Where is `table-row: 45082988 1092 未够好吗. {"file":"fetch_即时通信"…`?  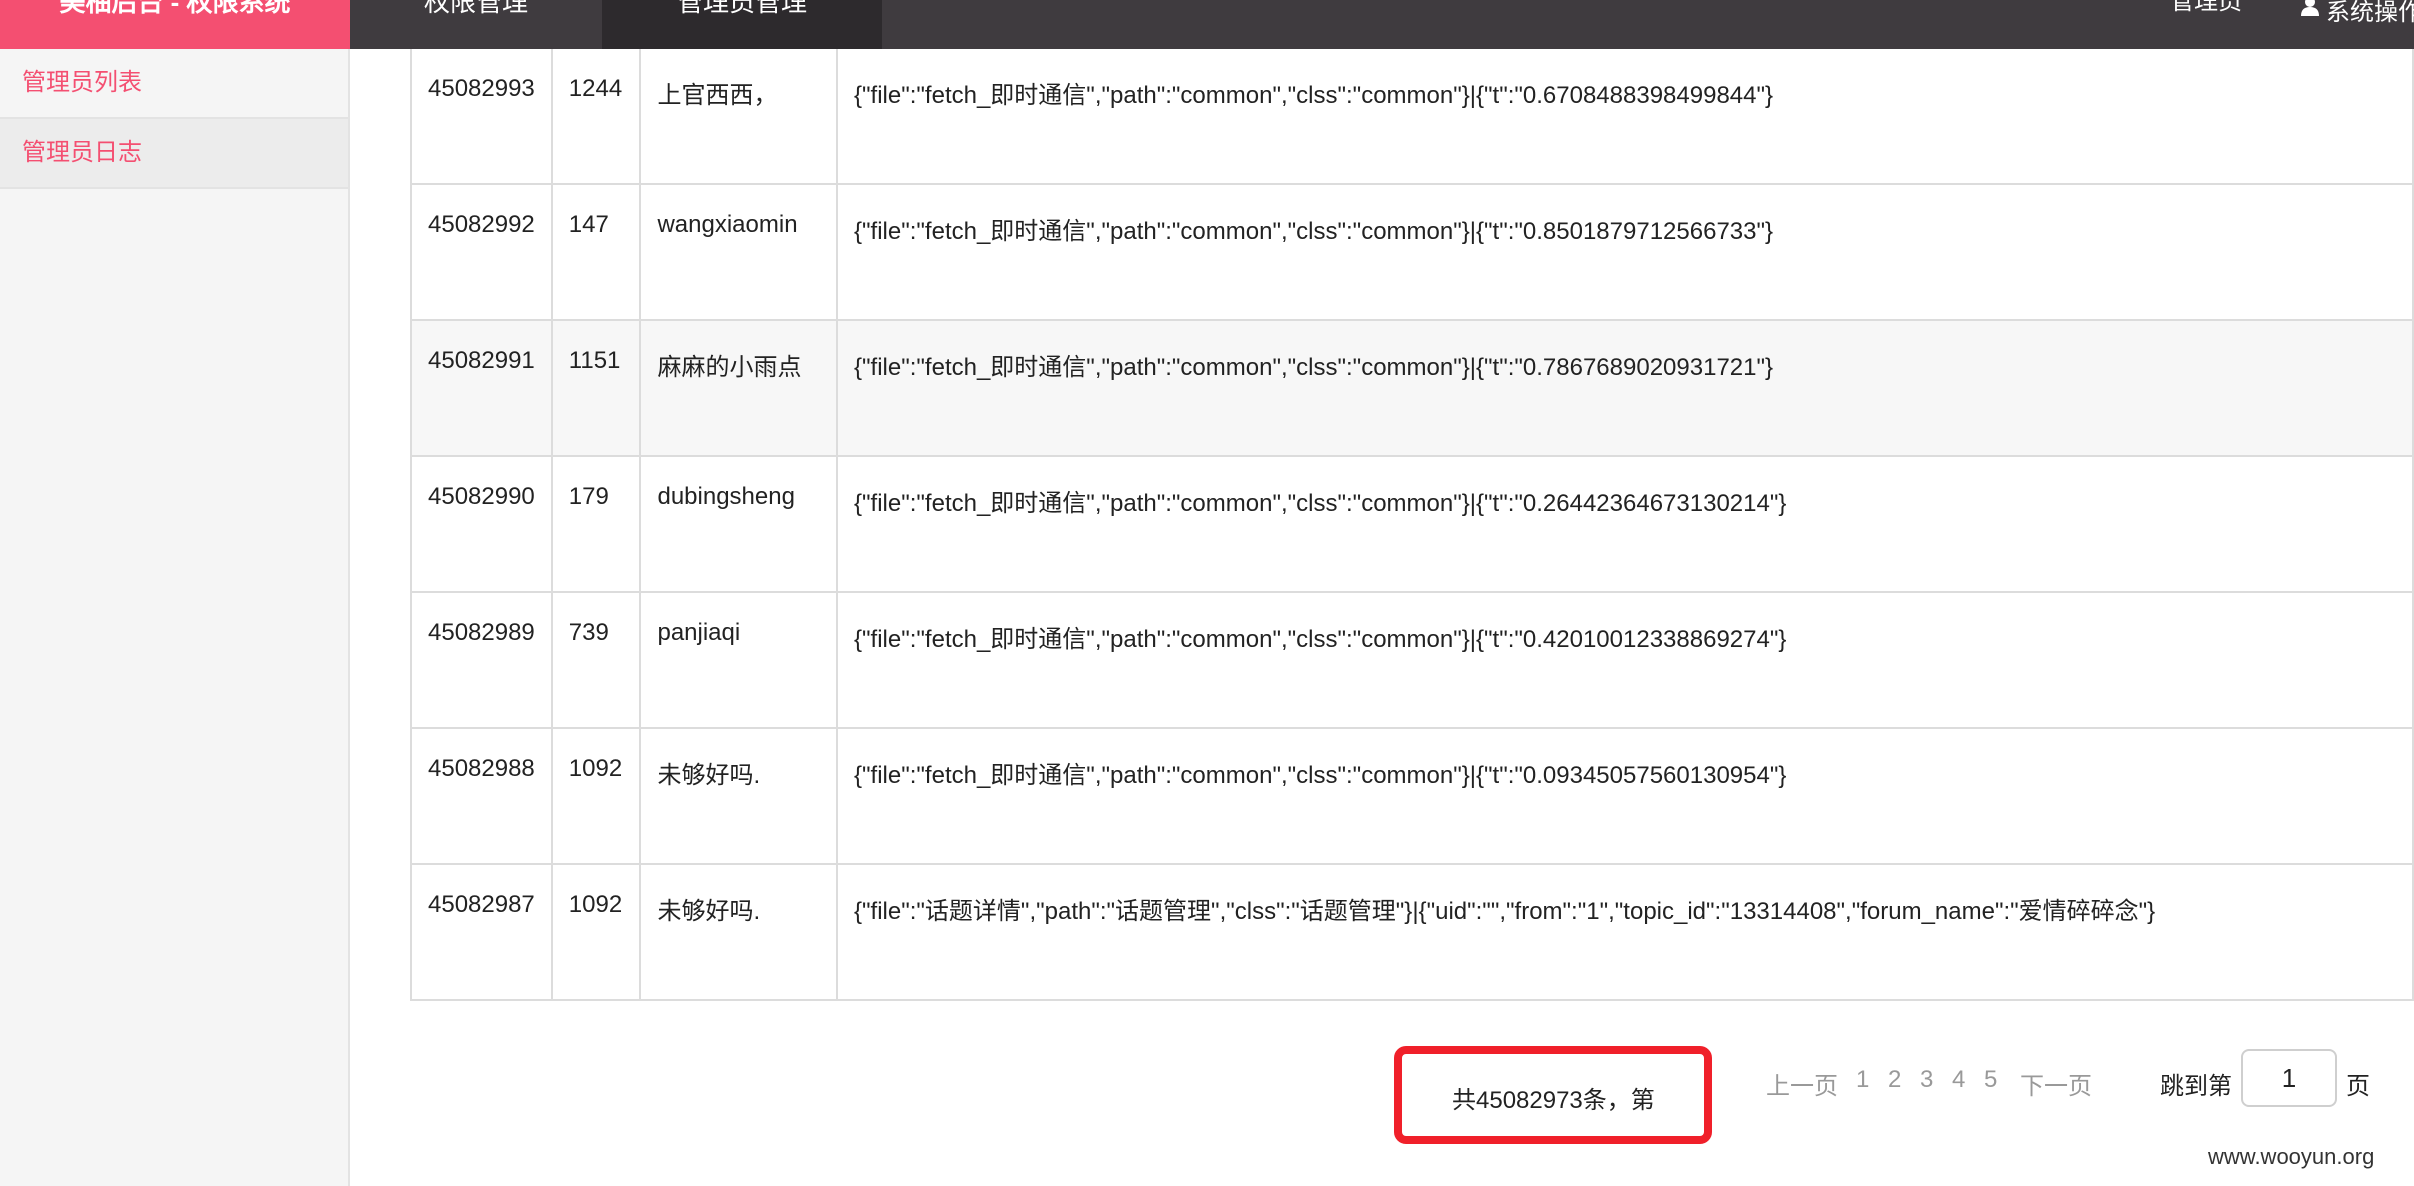 table-row: 45082988 1092 未够好吗. {"file":"fetch_即时通信"… is located at coordinates (1412, 796).